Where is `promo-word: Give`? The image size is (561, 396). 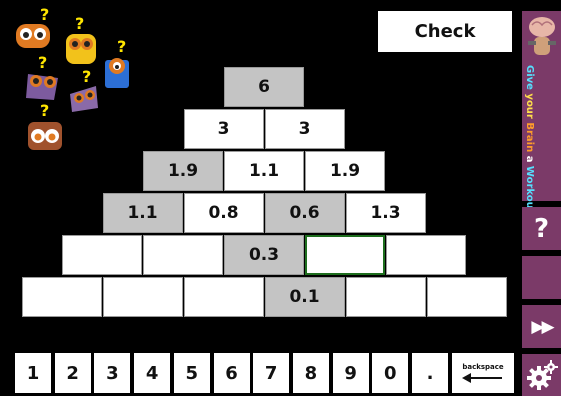 promo-word: Give is located at coordinates (529, 79).